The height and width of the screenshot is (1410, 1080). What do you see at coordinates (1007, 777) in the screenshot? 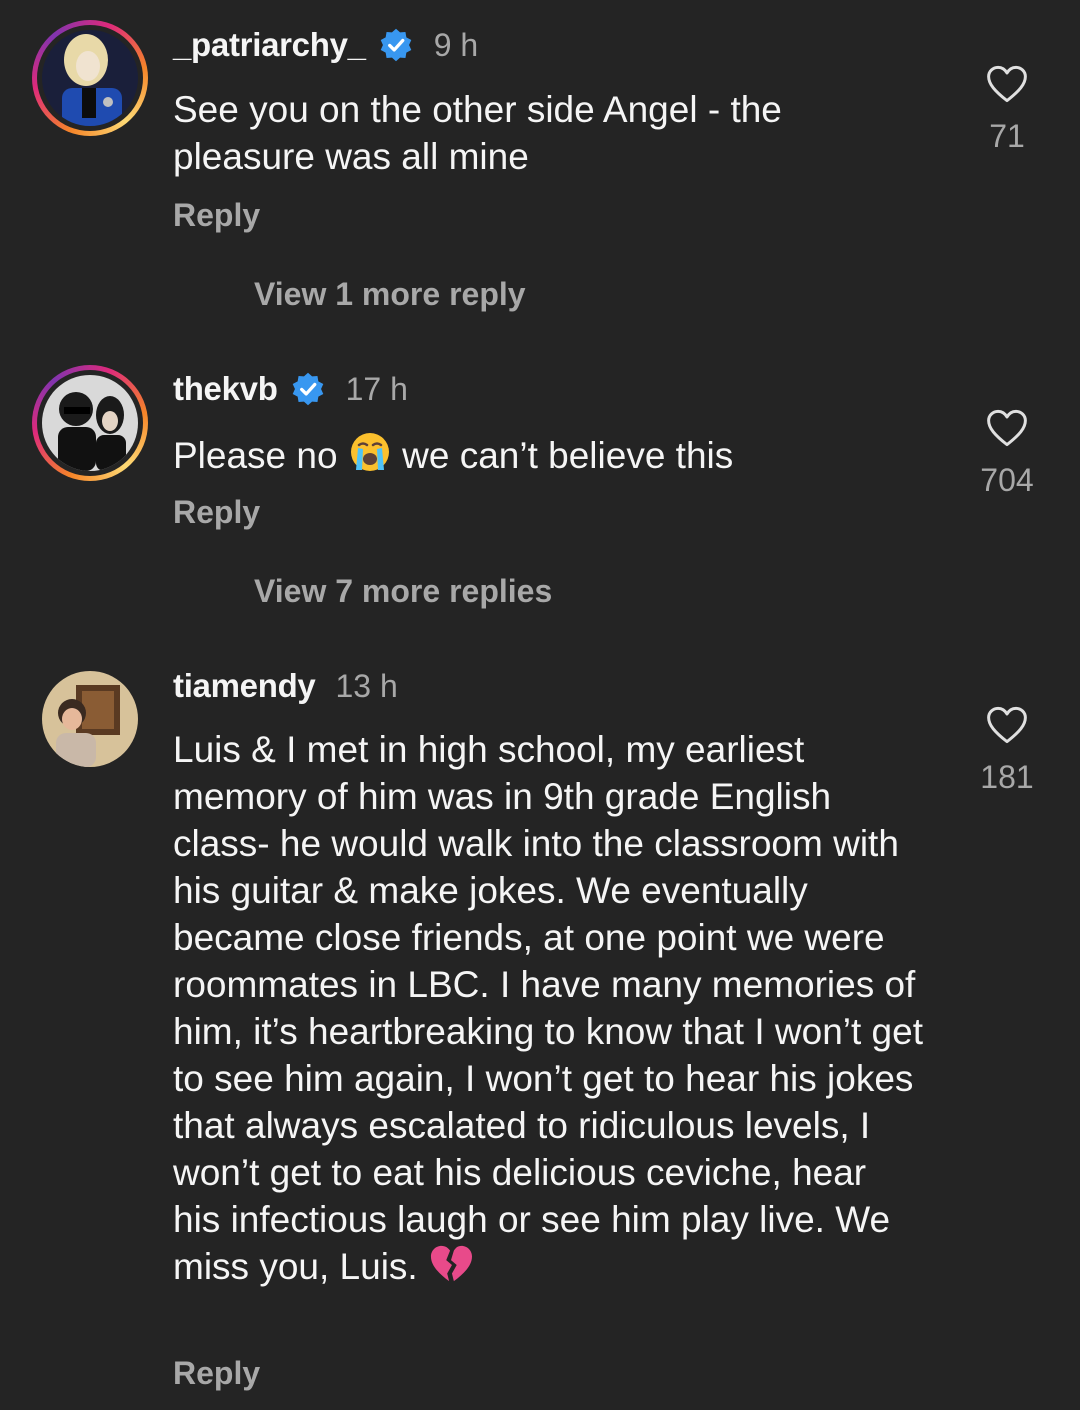
I see `like-count: 181` at bounding box center [1007, 777].